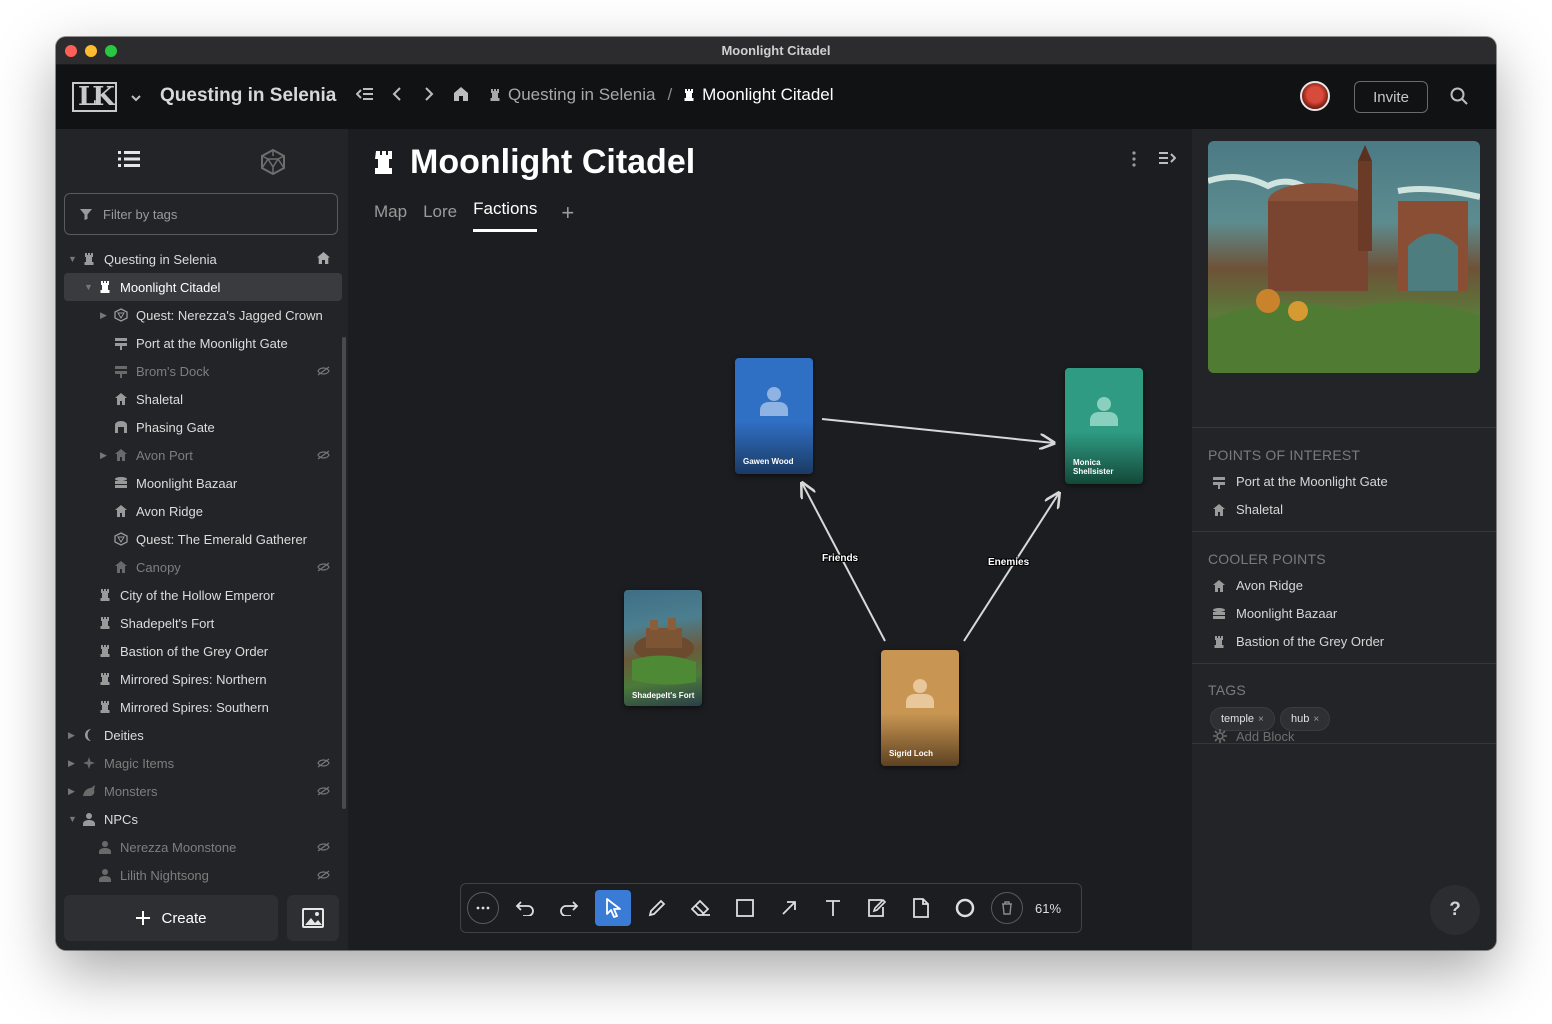 This screenshot has width=1552, height=1024. Describe the element at coordinates (1315, 96) in the screenshot. I see `user-avatar` at that location.